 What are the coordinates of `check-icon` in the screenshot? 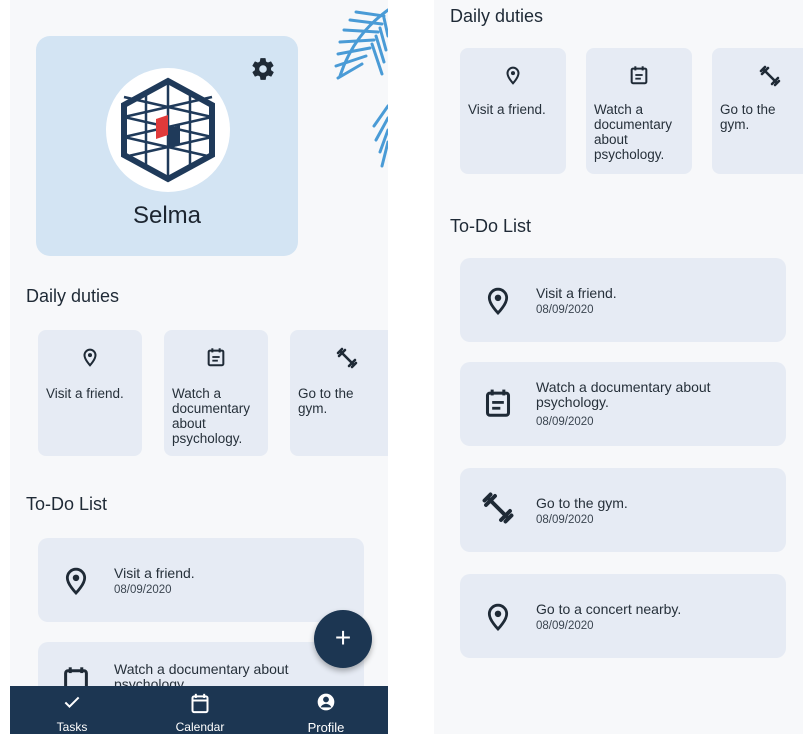 It's located at (72, 702).